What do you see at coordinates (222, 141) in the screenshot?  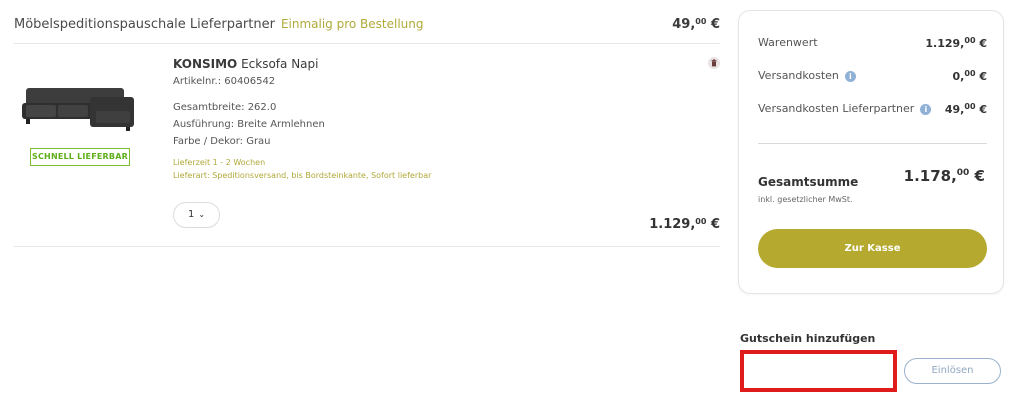 I see `attribute-color: Farbe / Dekor: Grau` at bounding box center [222, 141].